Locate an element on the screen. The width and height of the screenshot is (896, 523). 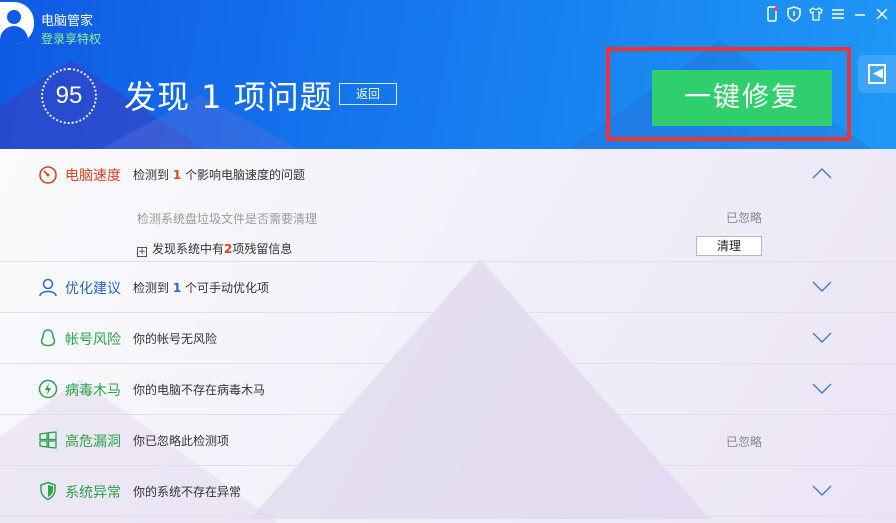
speedometer-icon is located at coordinates (48, 175).